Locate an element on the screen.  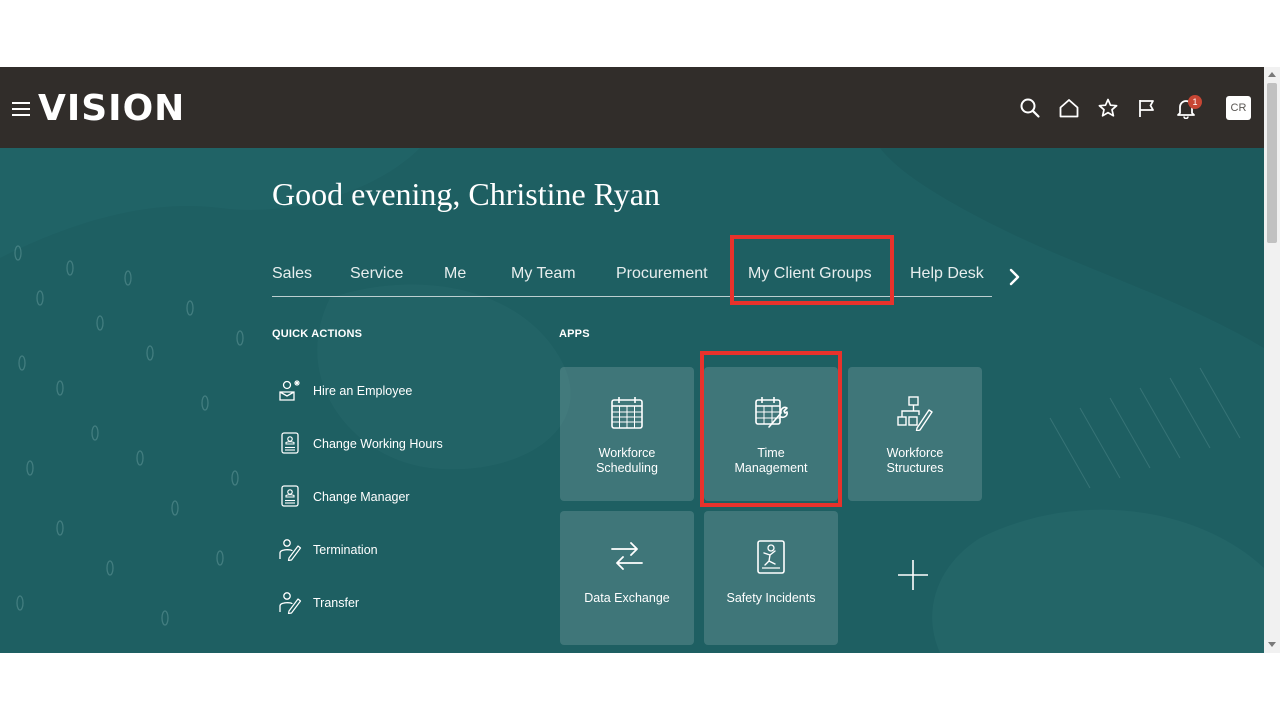
quick-action-label: Hire an Employee is located at coordinates (363, 391).